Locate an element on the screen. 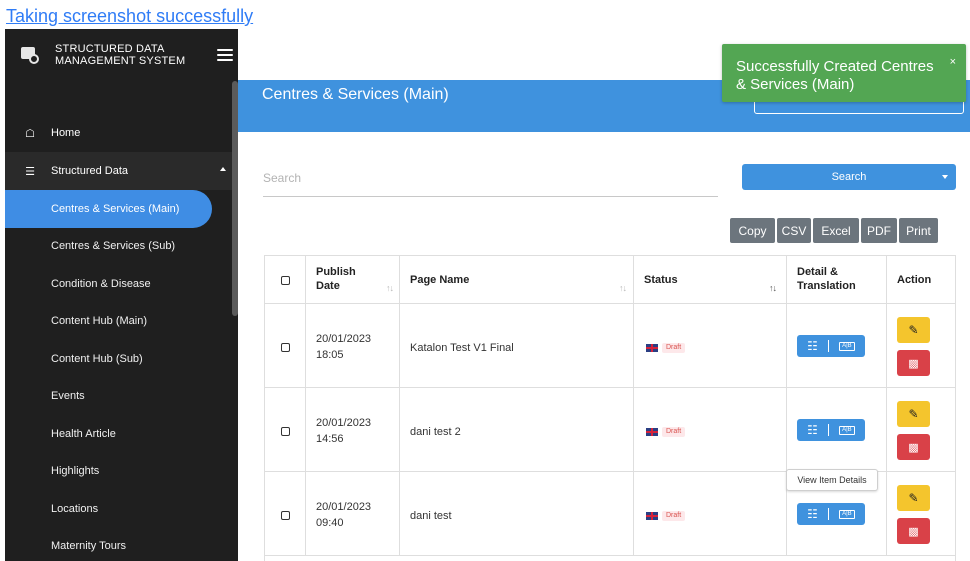 This screenshot has height=561, width=970. truck-logo-icon is located at coordinates (30, 55).